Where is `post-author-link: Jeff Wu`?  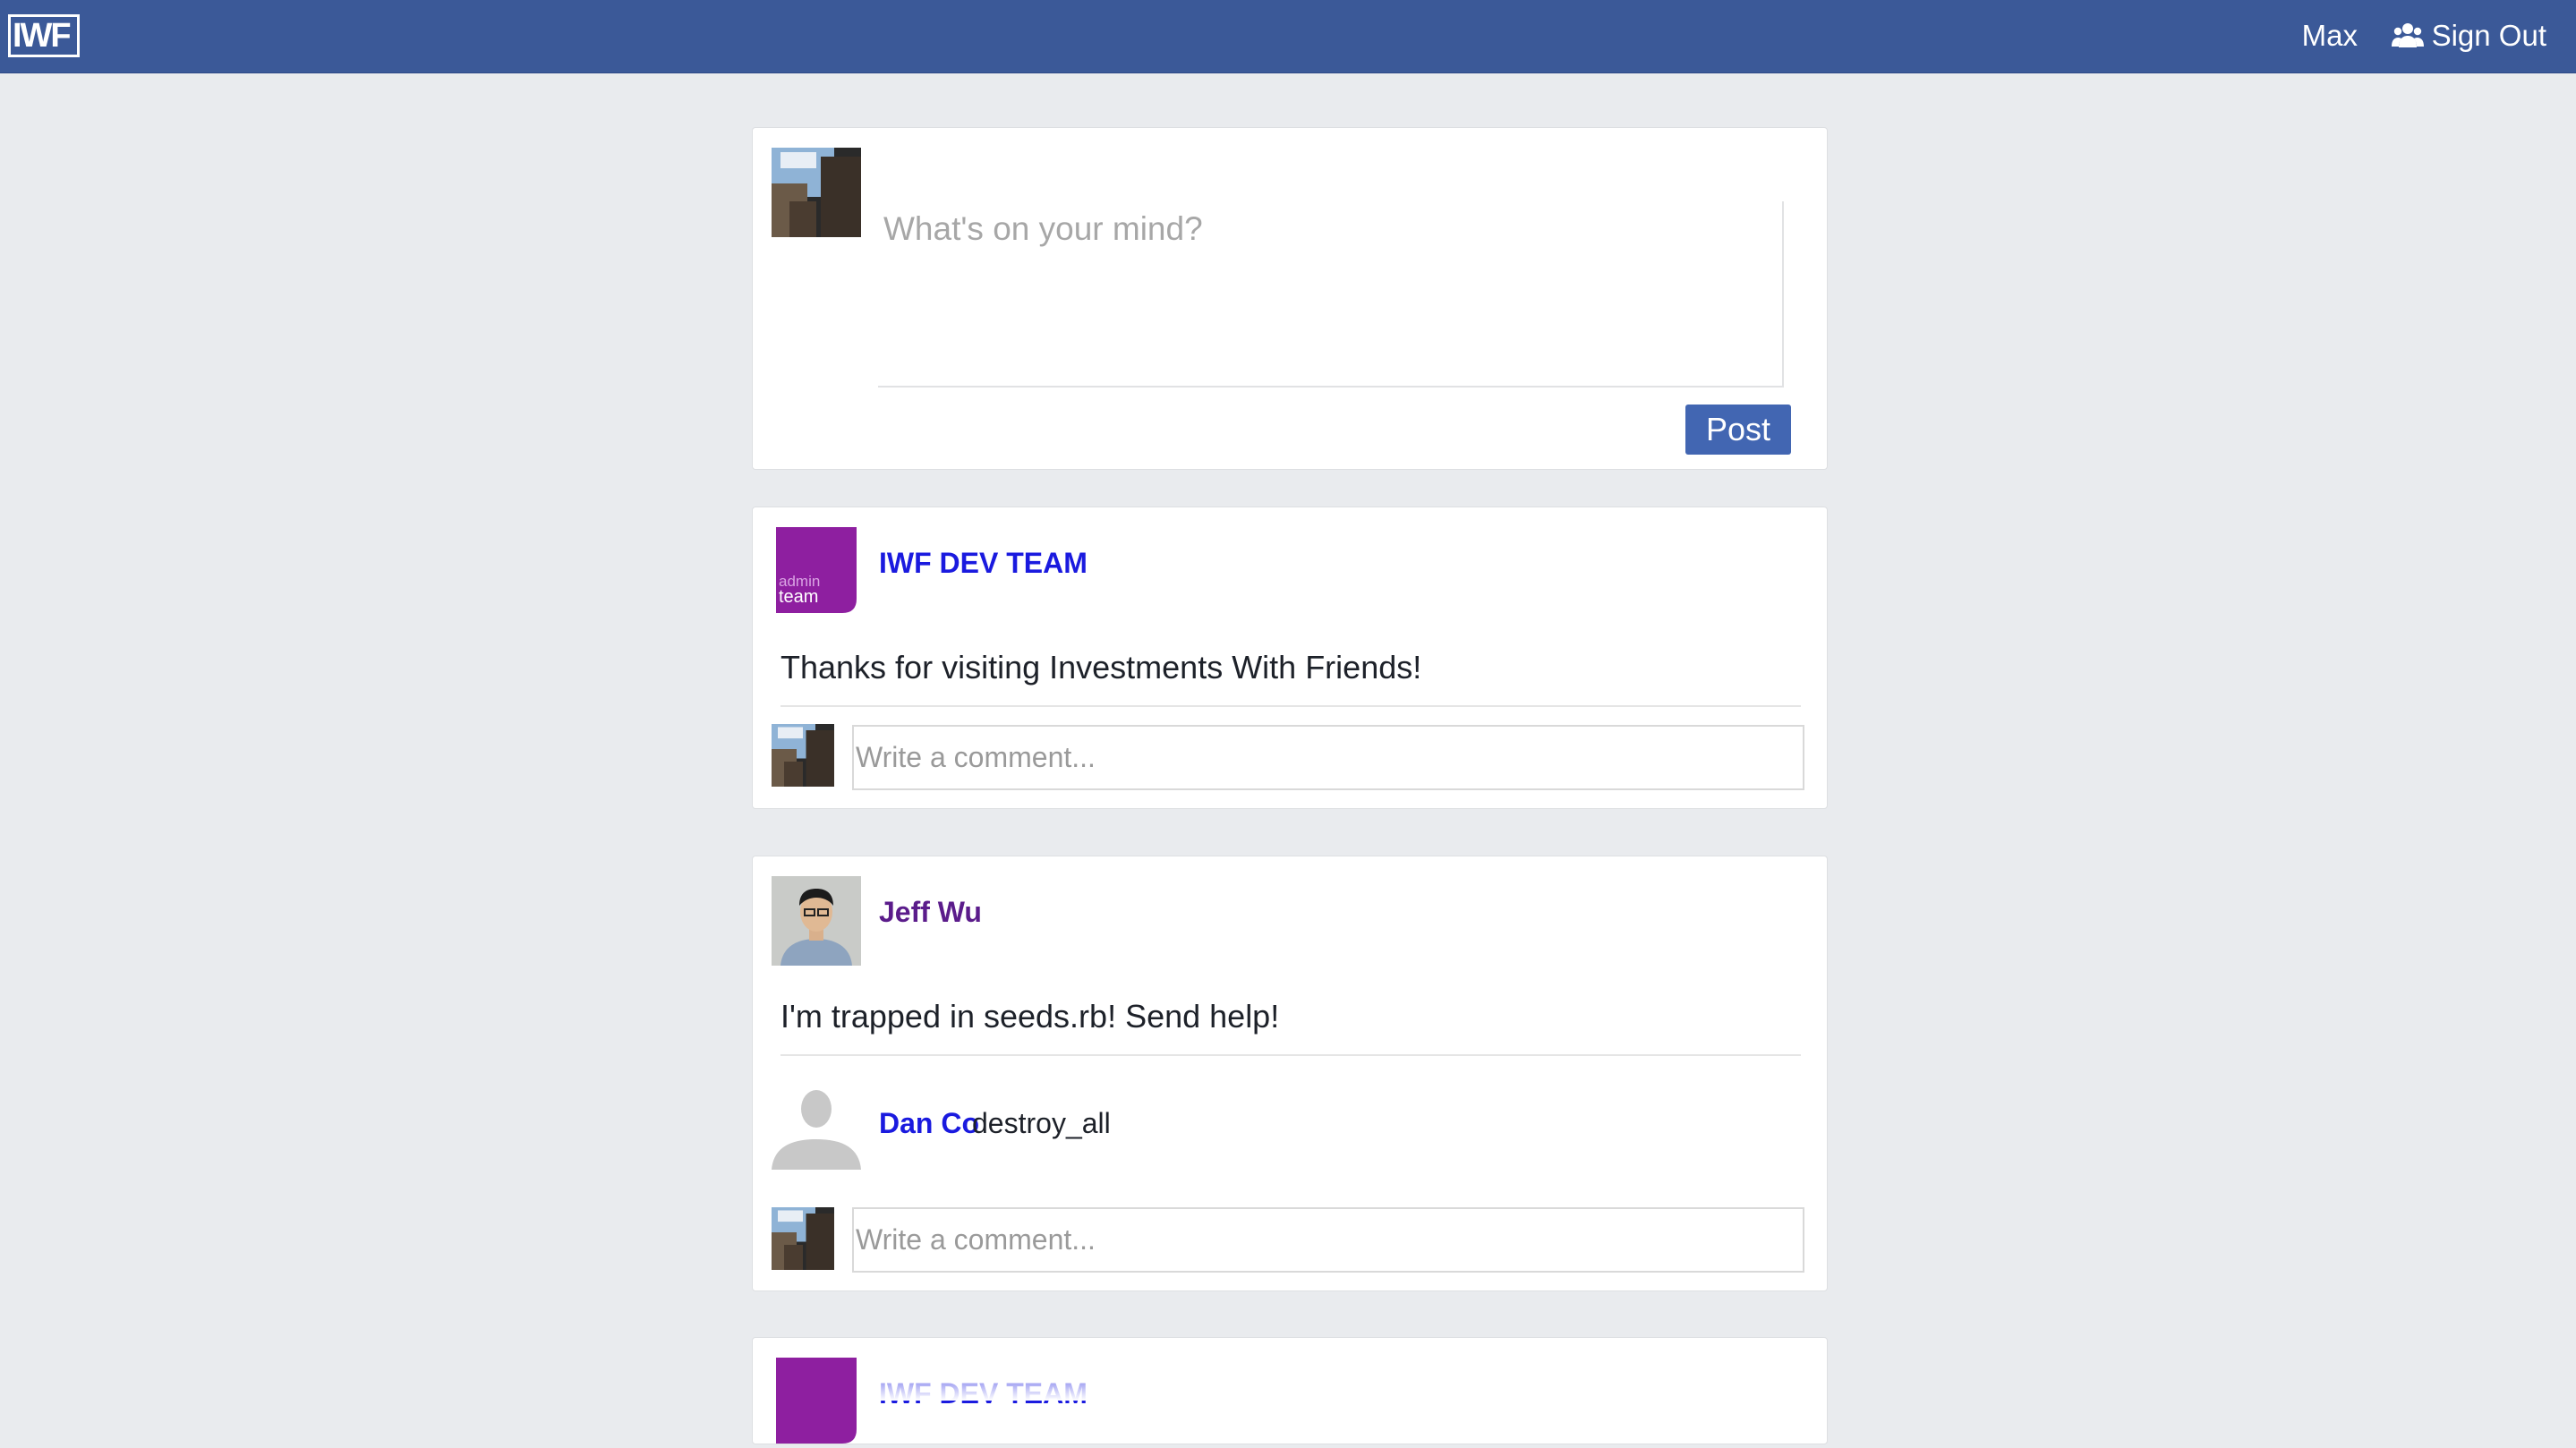
post-author-link: Jeff Wu is located at coordinates (930, 912).